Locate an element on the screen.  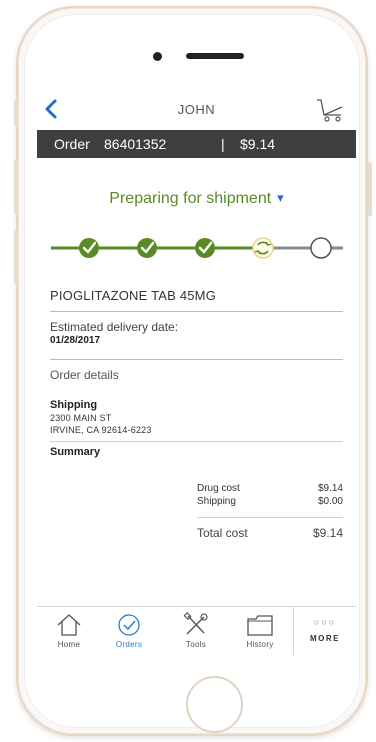
drug-cost-value: $9.14 is located at coordinates (330, 488).